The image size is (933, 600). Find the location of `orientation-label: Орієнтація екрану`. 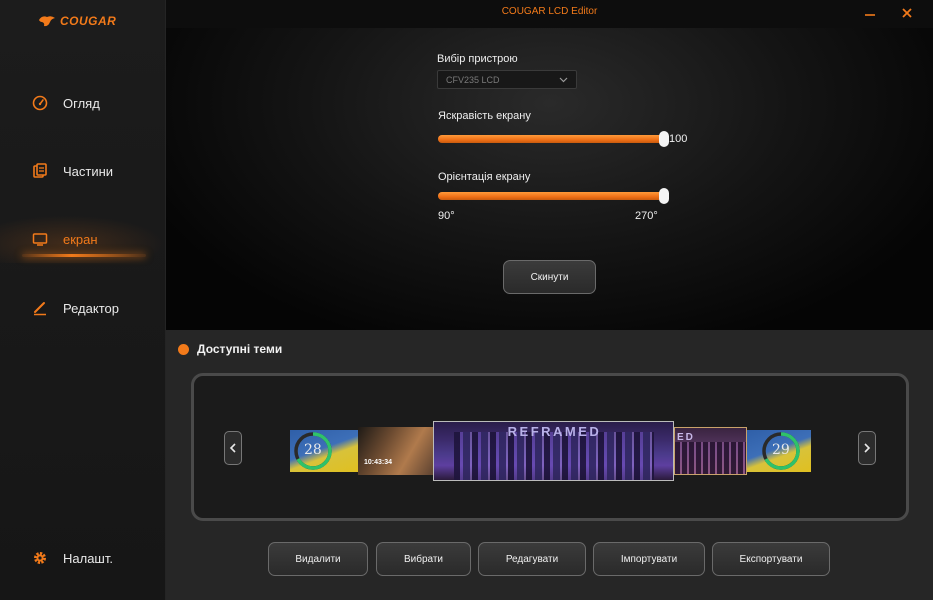

orientation-label: Орієнтація екрану is located at coordinates (484, 177).